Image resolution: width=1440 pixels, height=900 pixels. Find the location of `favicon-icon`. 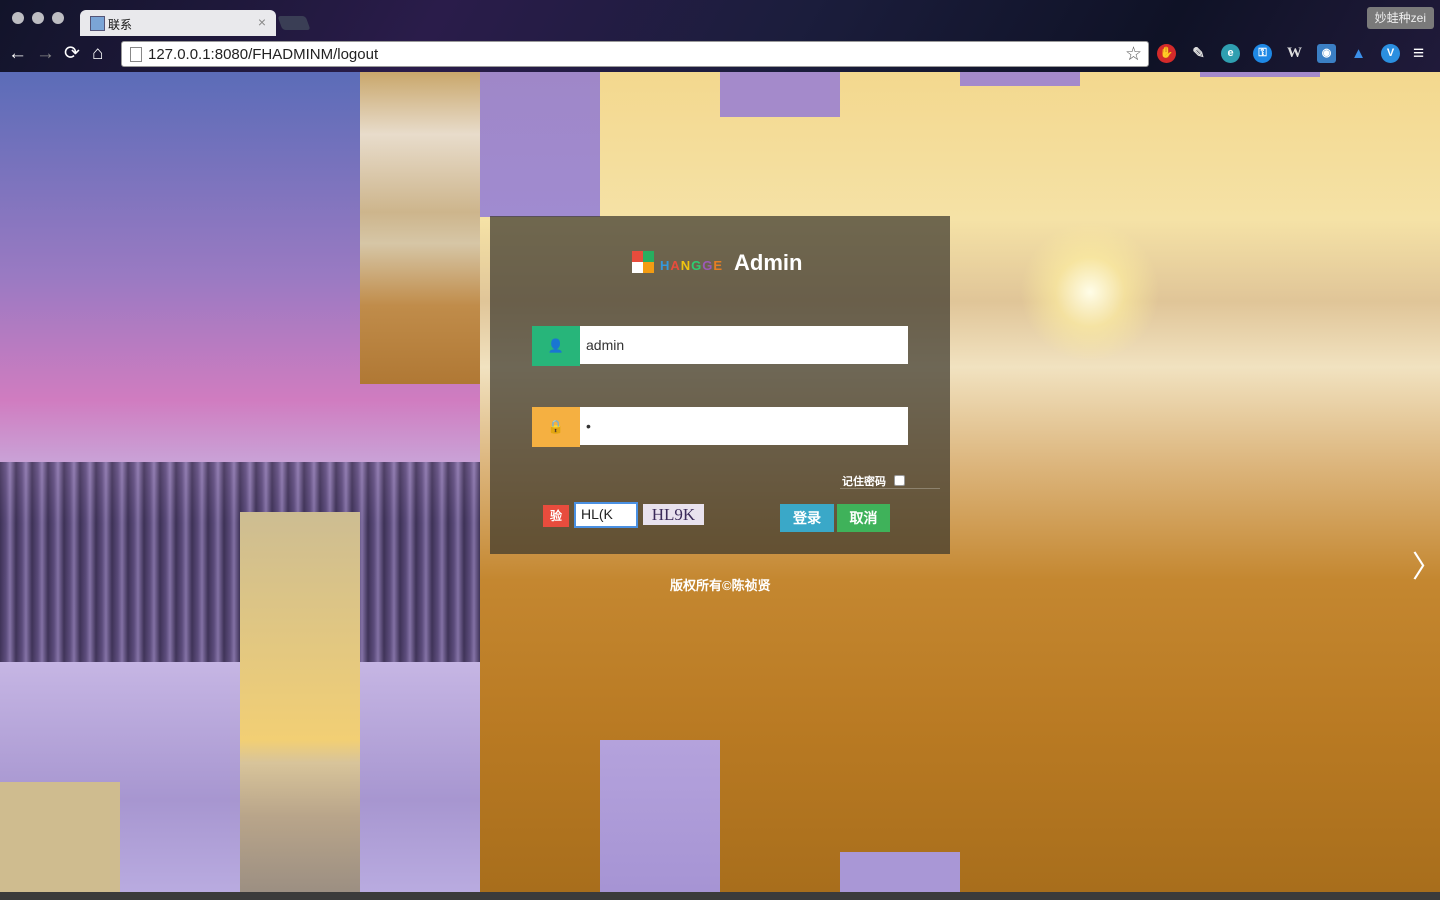

favicon-icon is located at coordinates (97, 23).